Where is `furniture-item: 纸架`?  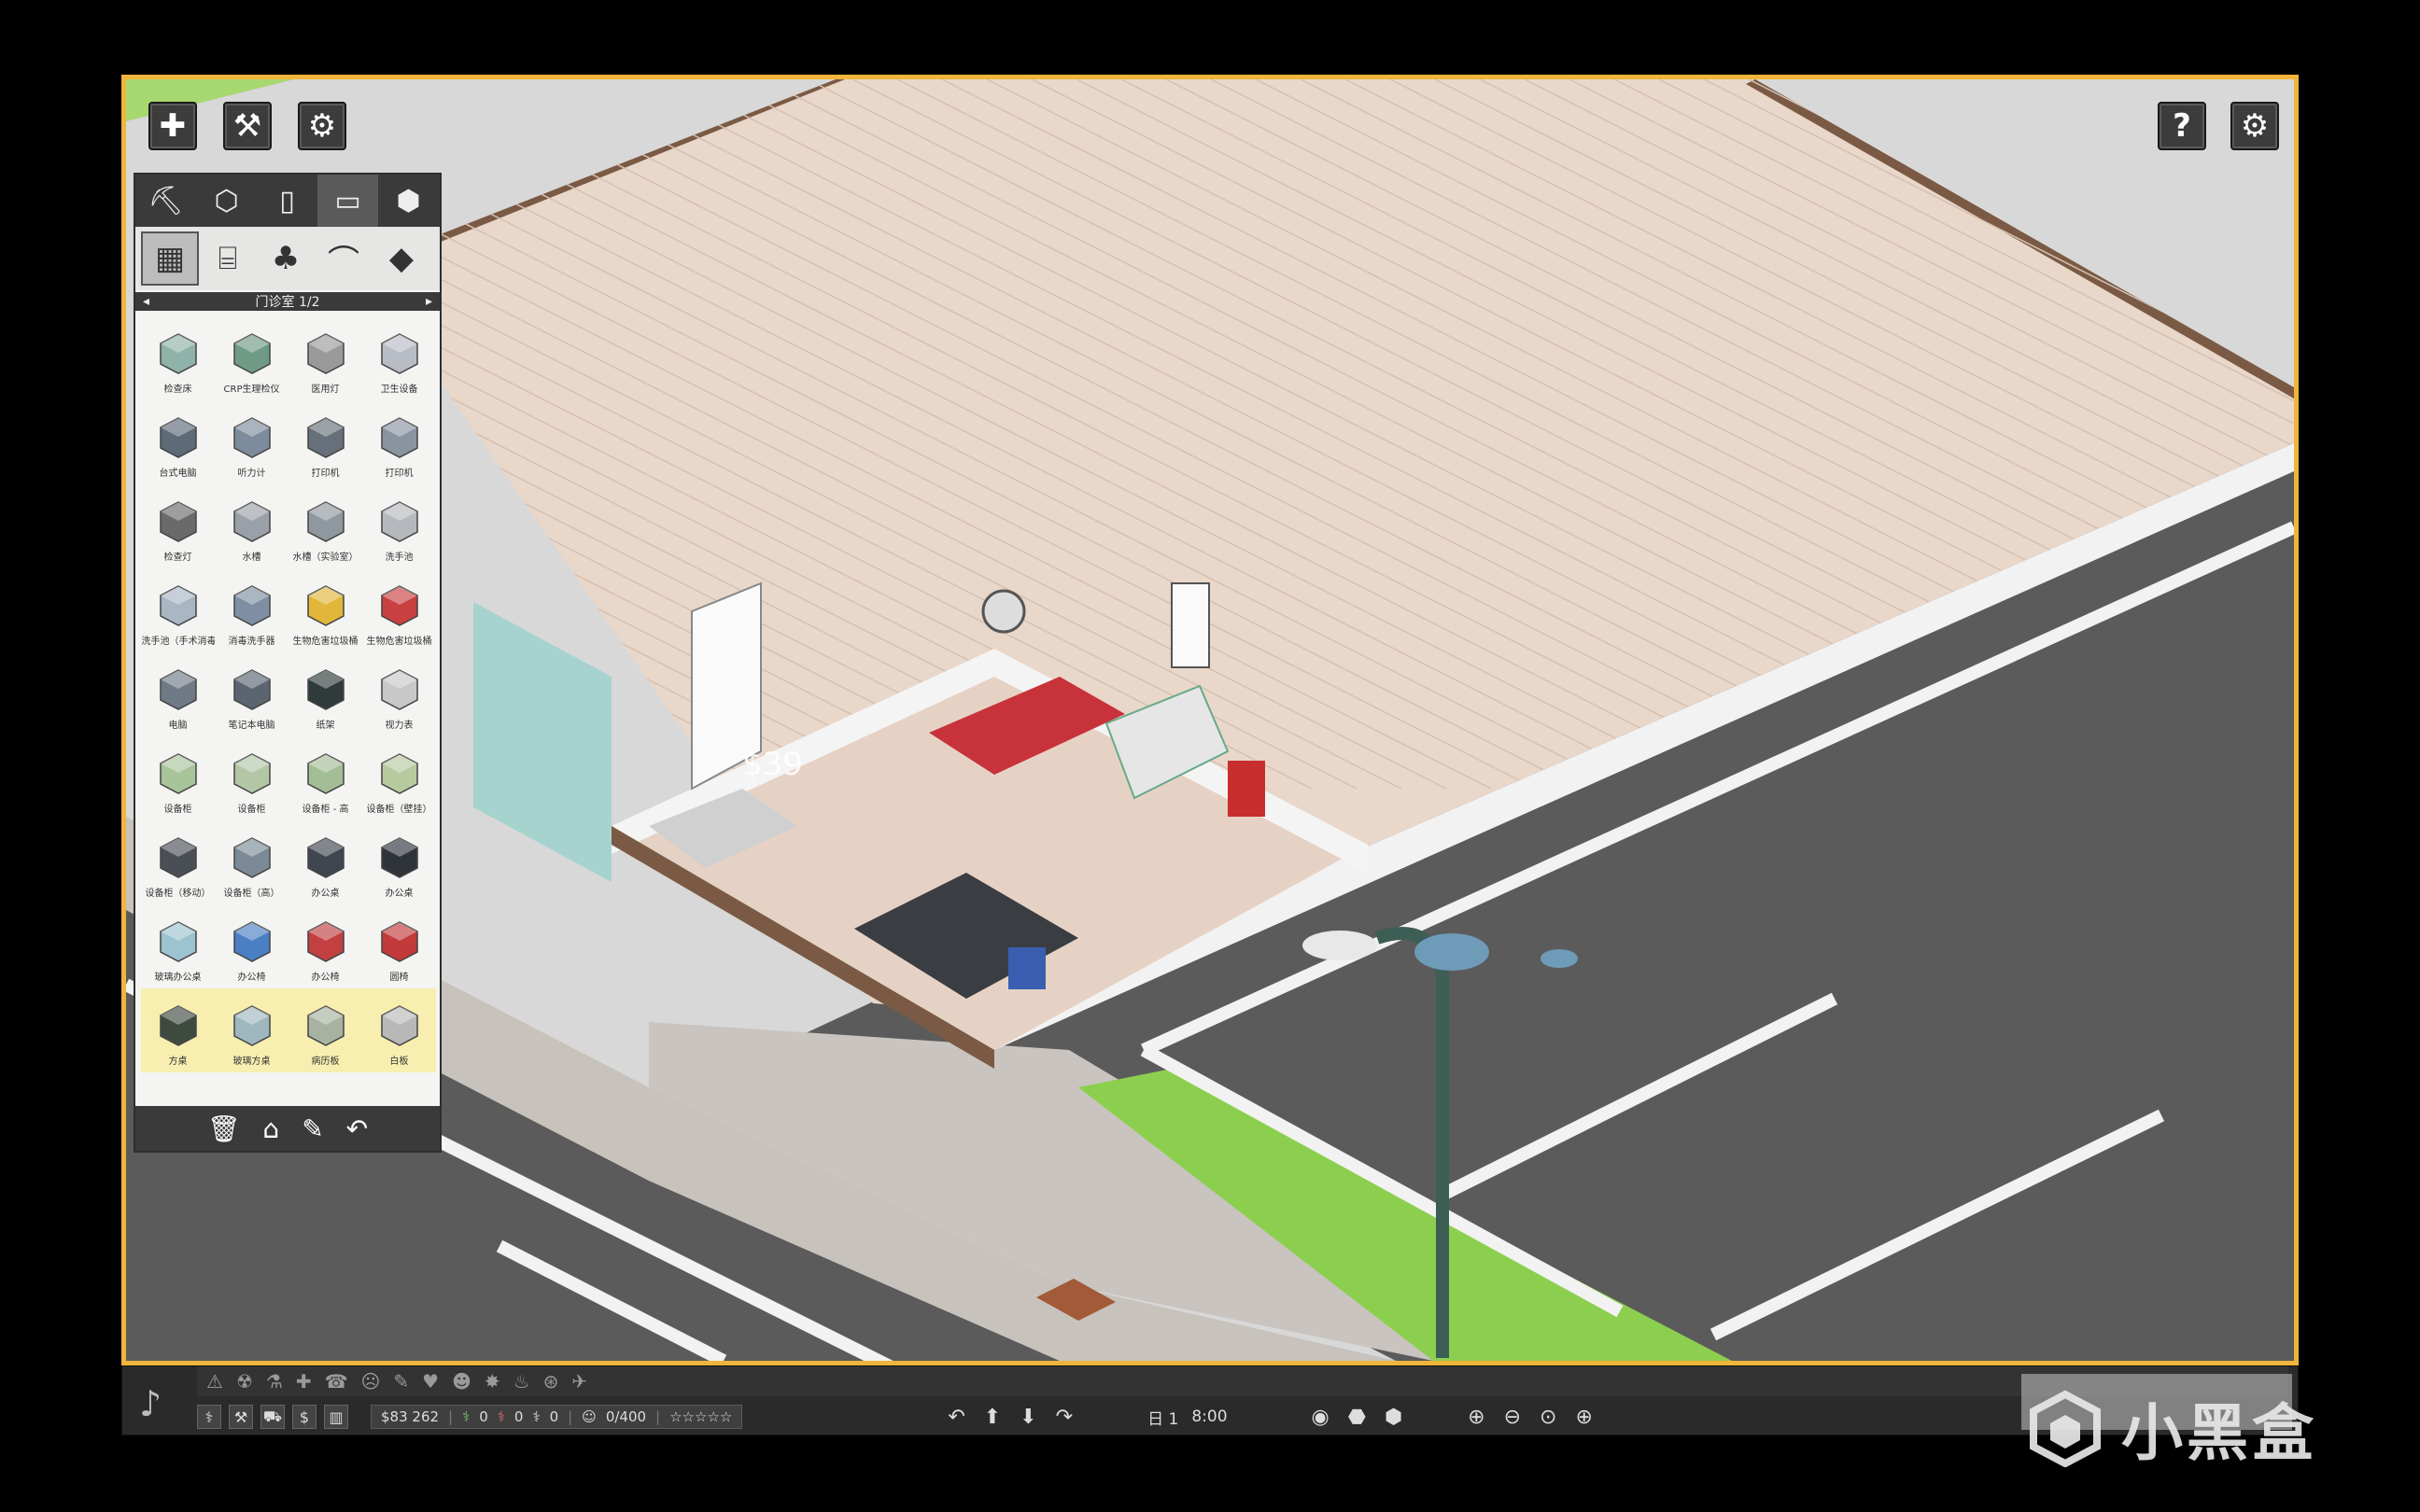
furniture-item: 纸架 is located at coordinates (325, 694).